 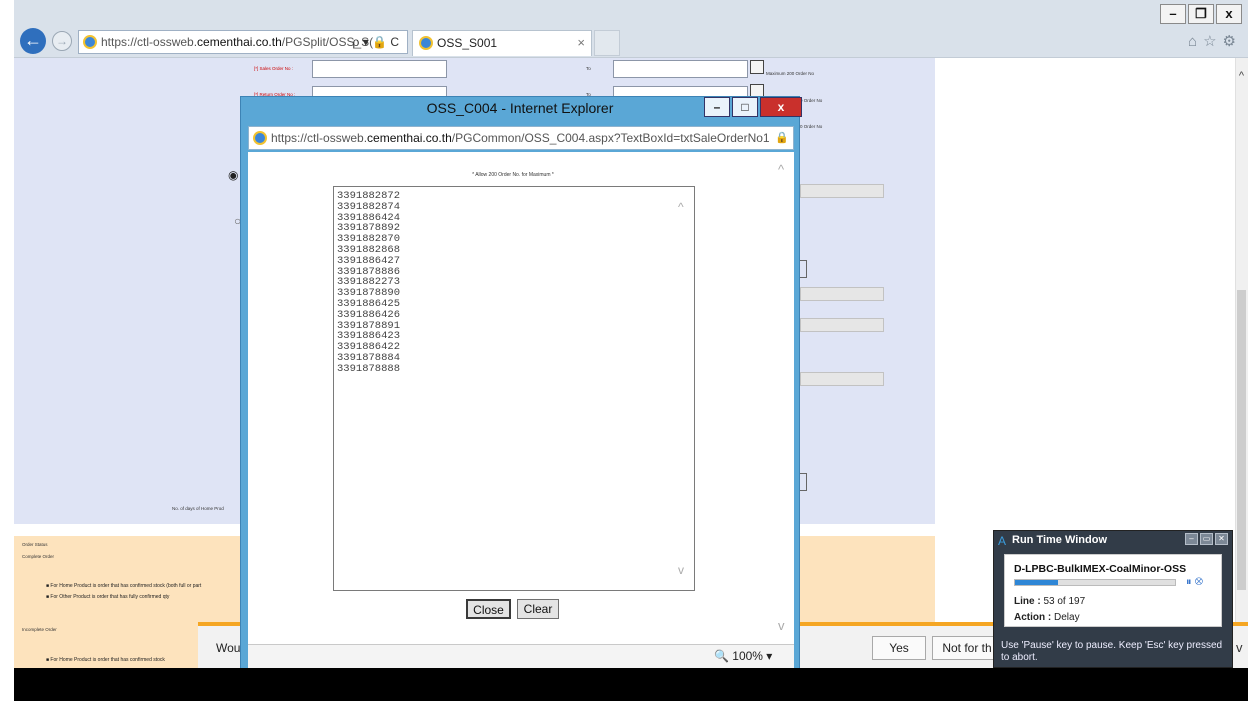 What do you see at coordinates (743, 656) in the screenshot?
I see `zoom-control: 🔍 100% ▾` at bounding box center [743, 656].